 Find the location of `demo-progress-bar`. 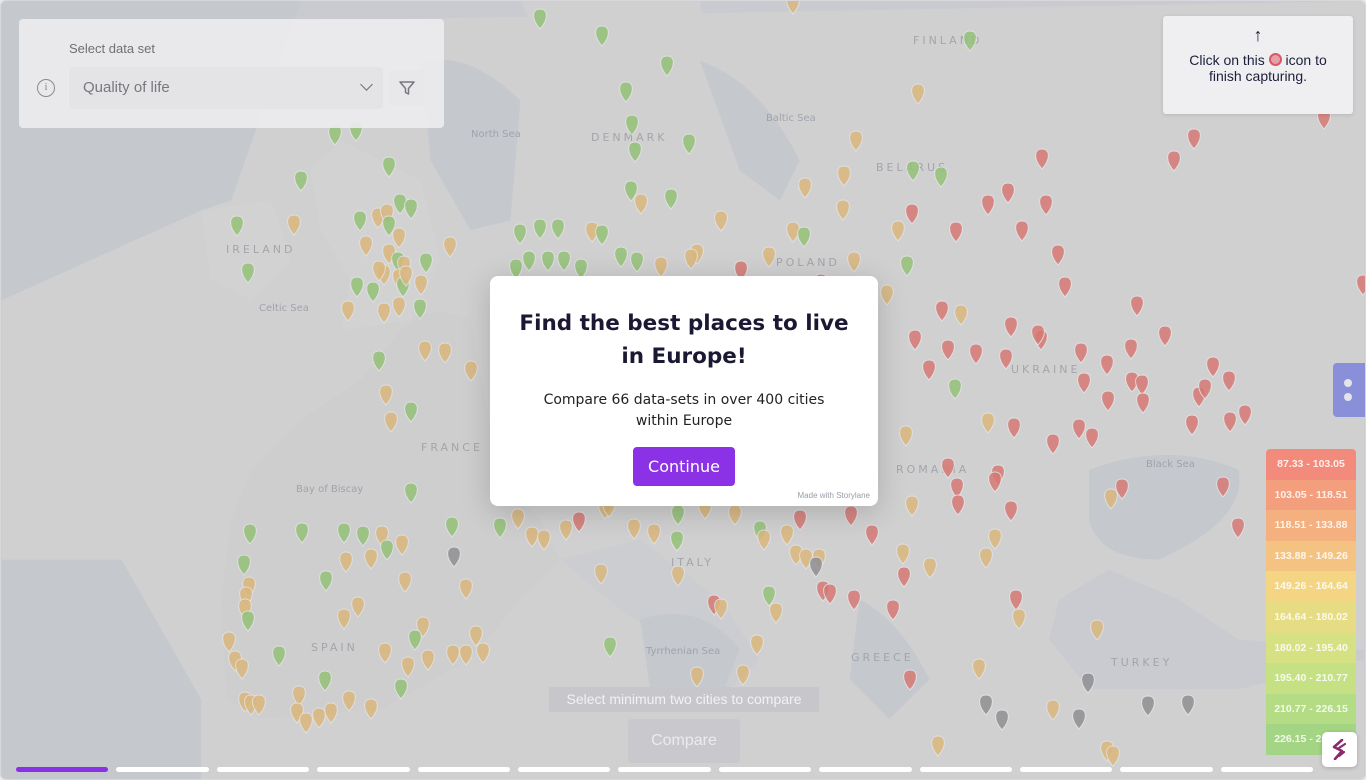

demo-progress-bar is located at coordinates (665, 769).